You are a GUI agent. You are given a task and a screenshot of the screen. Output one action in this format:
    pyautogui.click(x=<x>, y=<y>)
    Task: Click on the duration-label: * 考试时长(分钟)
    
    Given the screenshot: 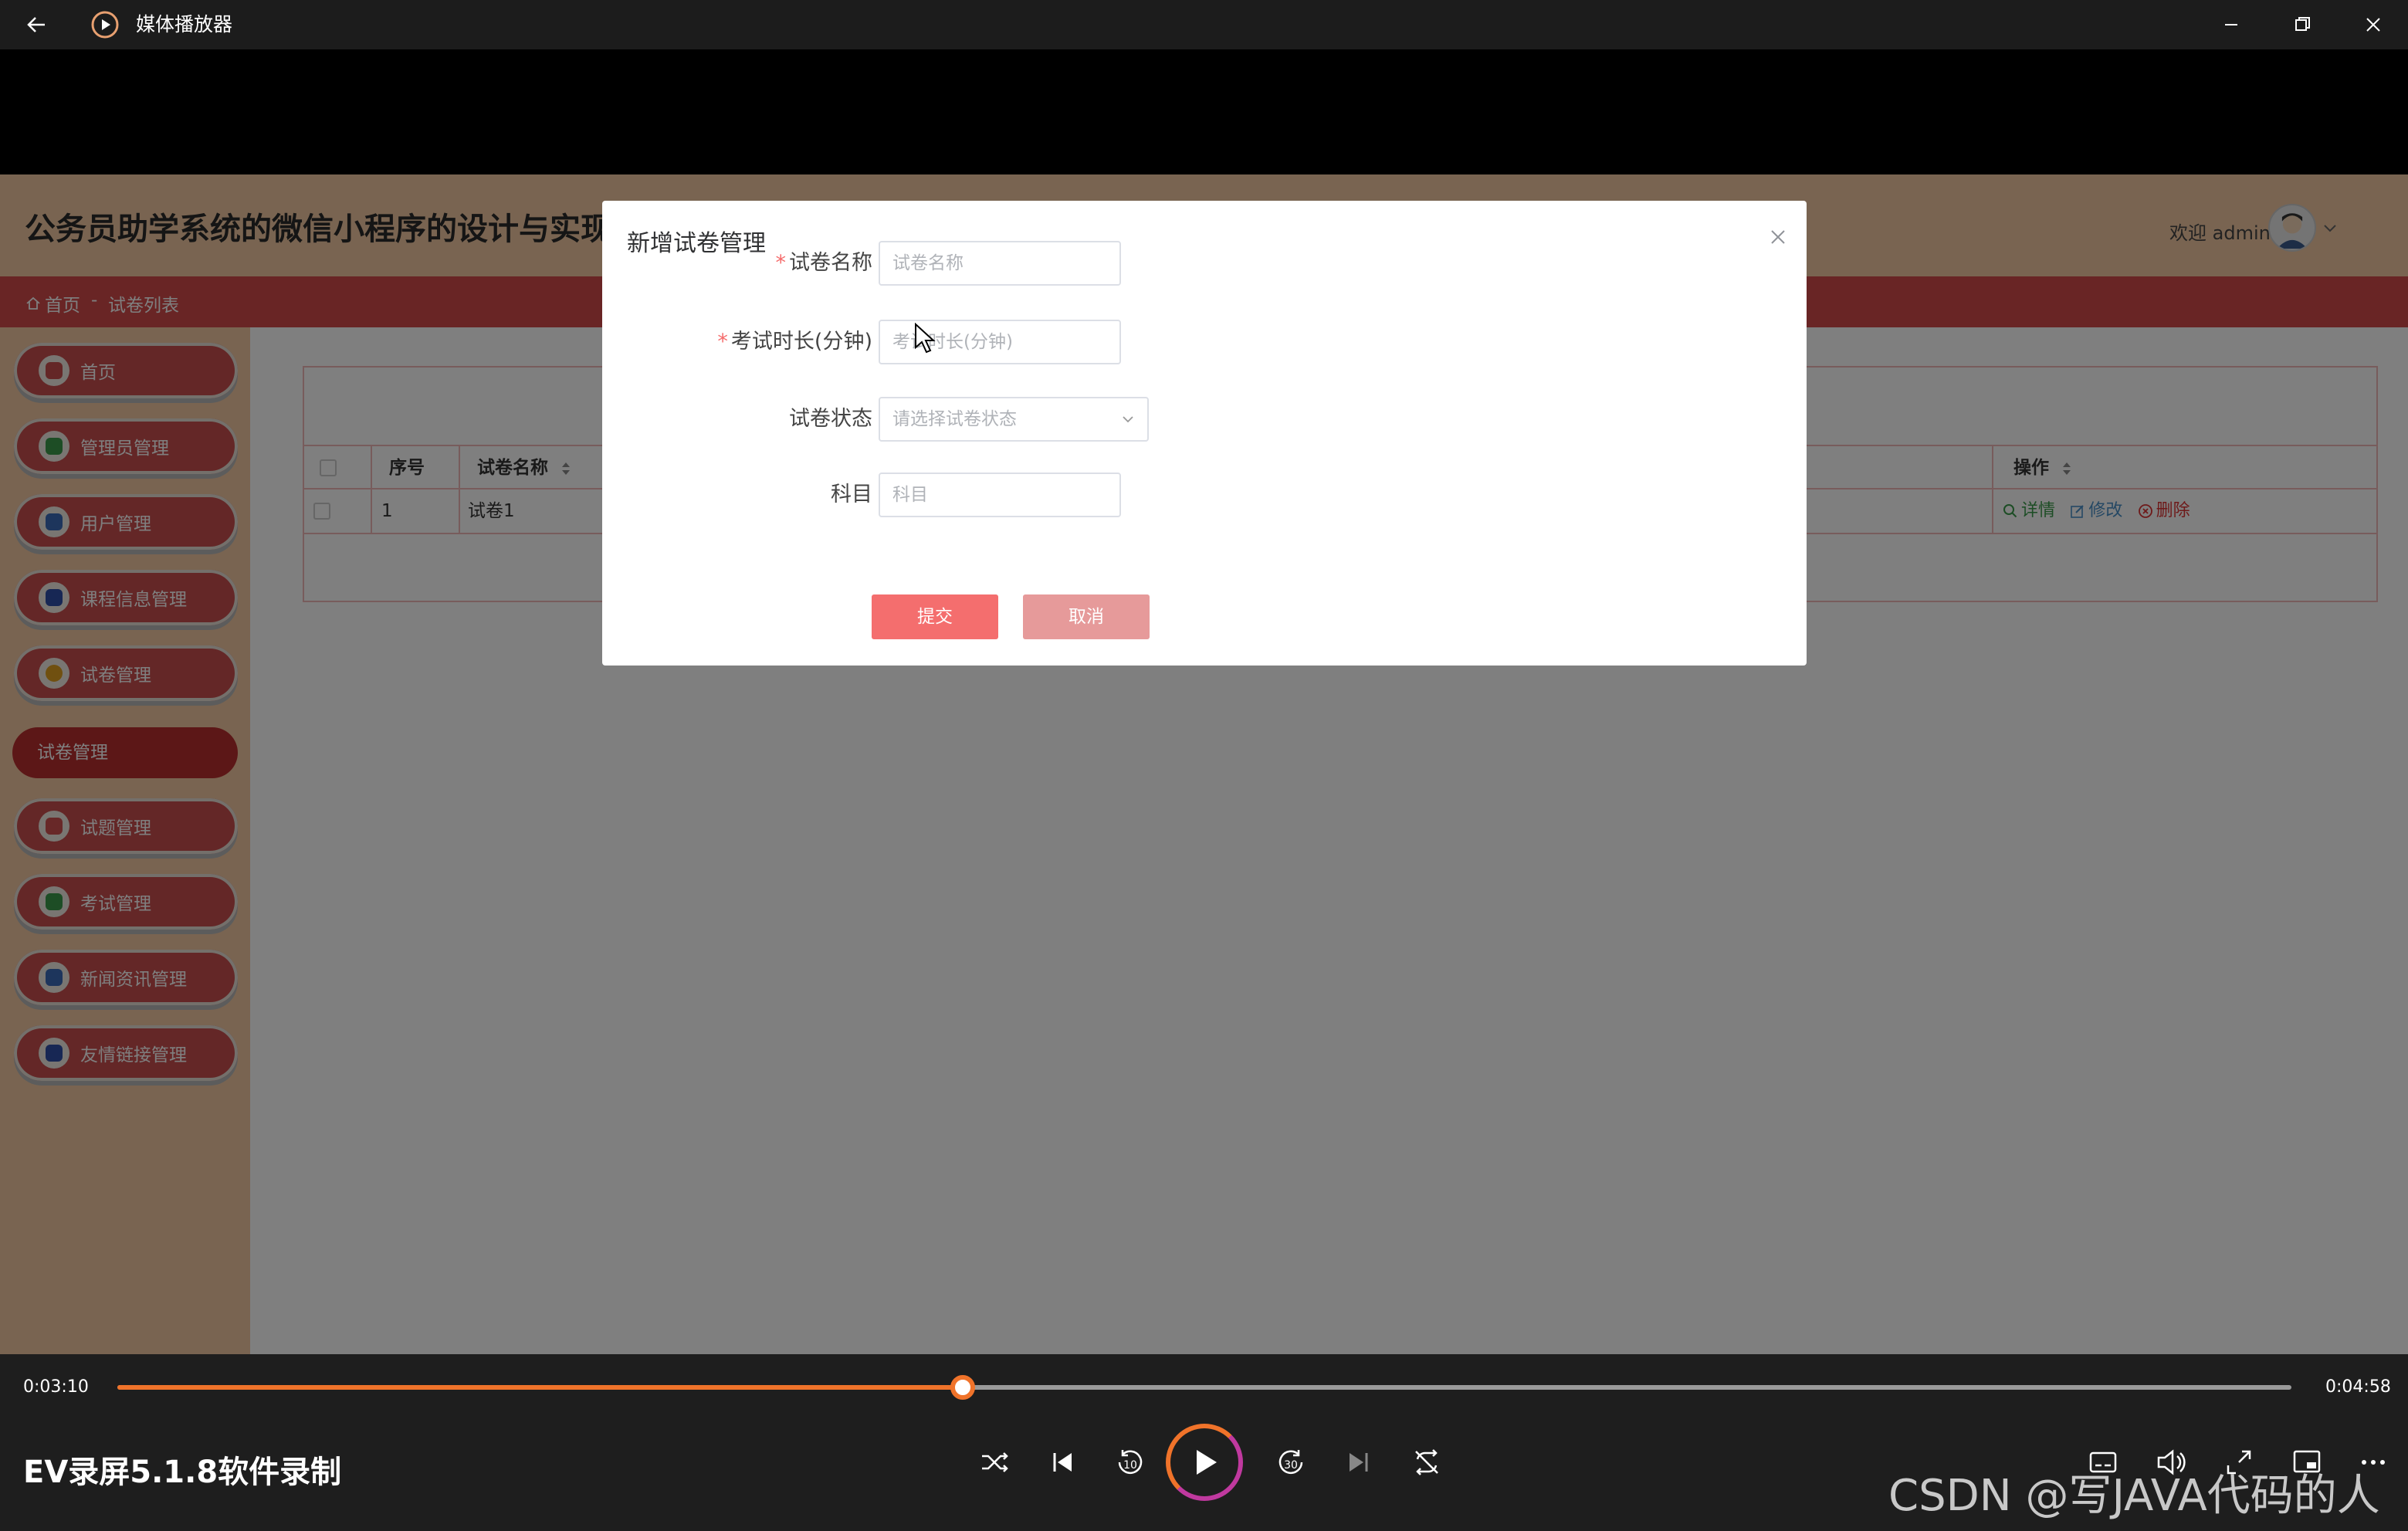 What is the action you would take?
    pyautogui.click(x=748, y=339)
    